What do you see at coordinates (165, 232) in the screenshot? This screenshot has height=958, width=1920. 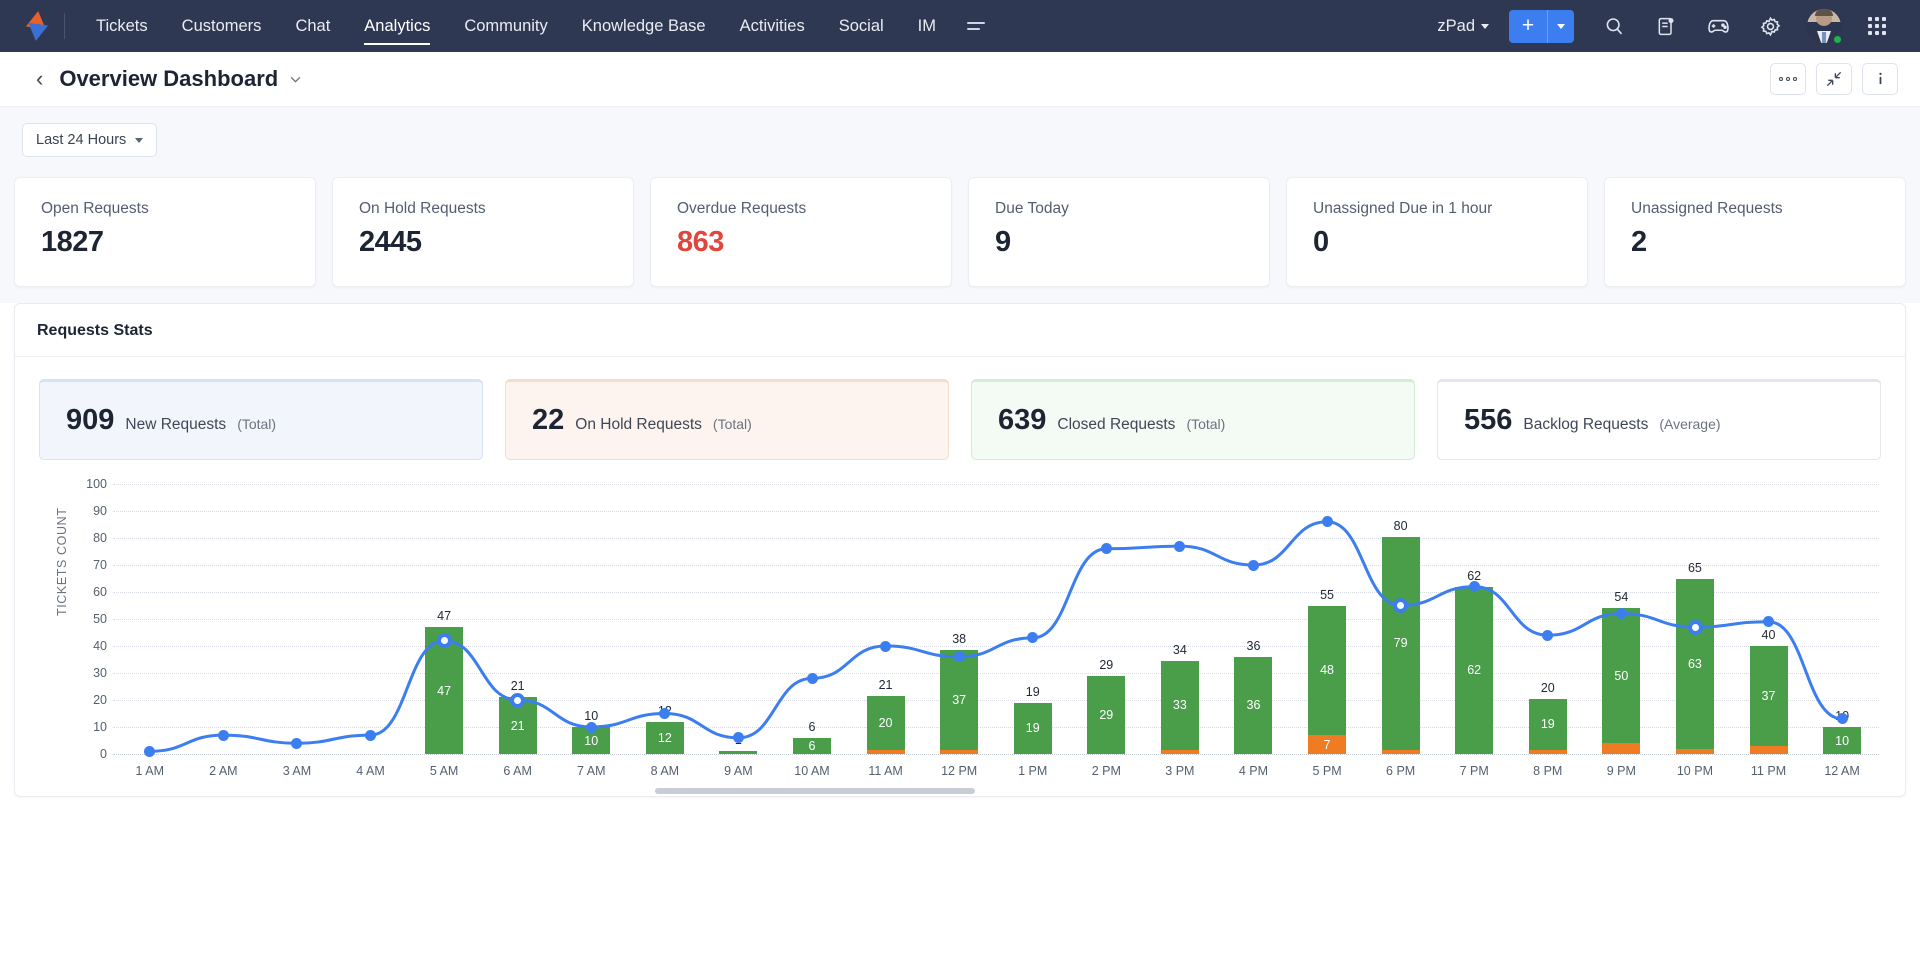 I see `kpi-card-open-requests: Open Requests 1827` at bounding box center [165, 232].